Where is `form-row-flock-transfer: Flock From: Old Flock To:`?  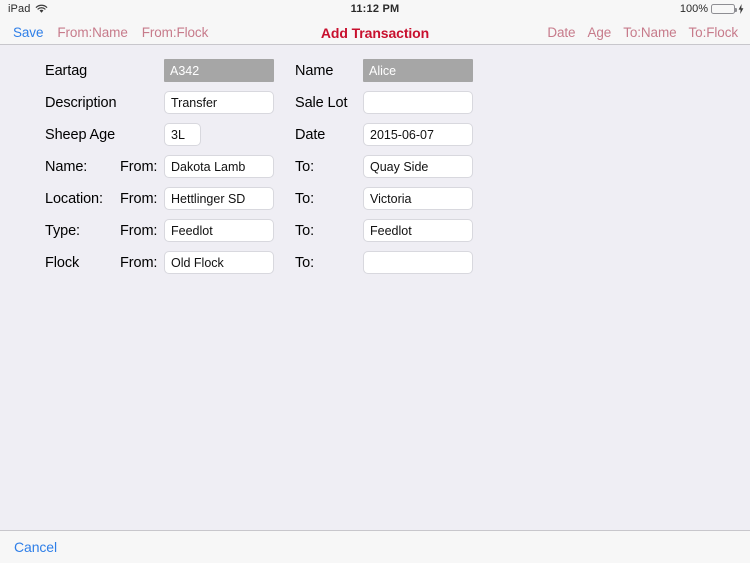 form-row-flock-transfer: Flock From: Old Flock To: is located at coordinates (375, 262).